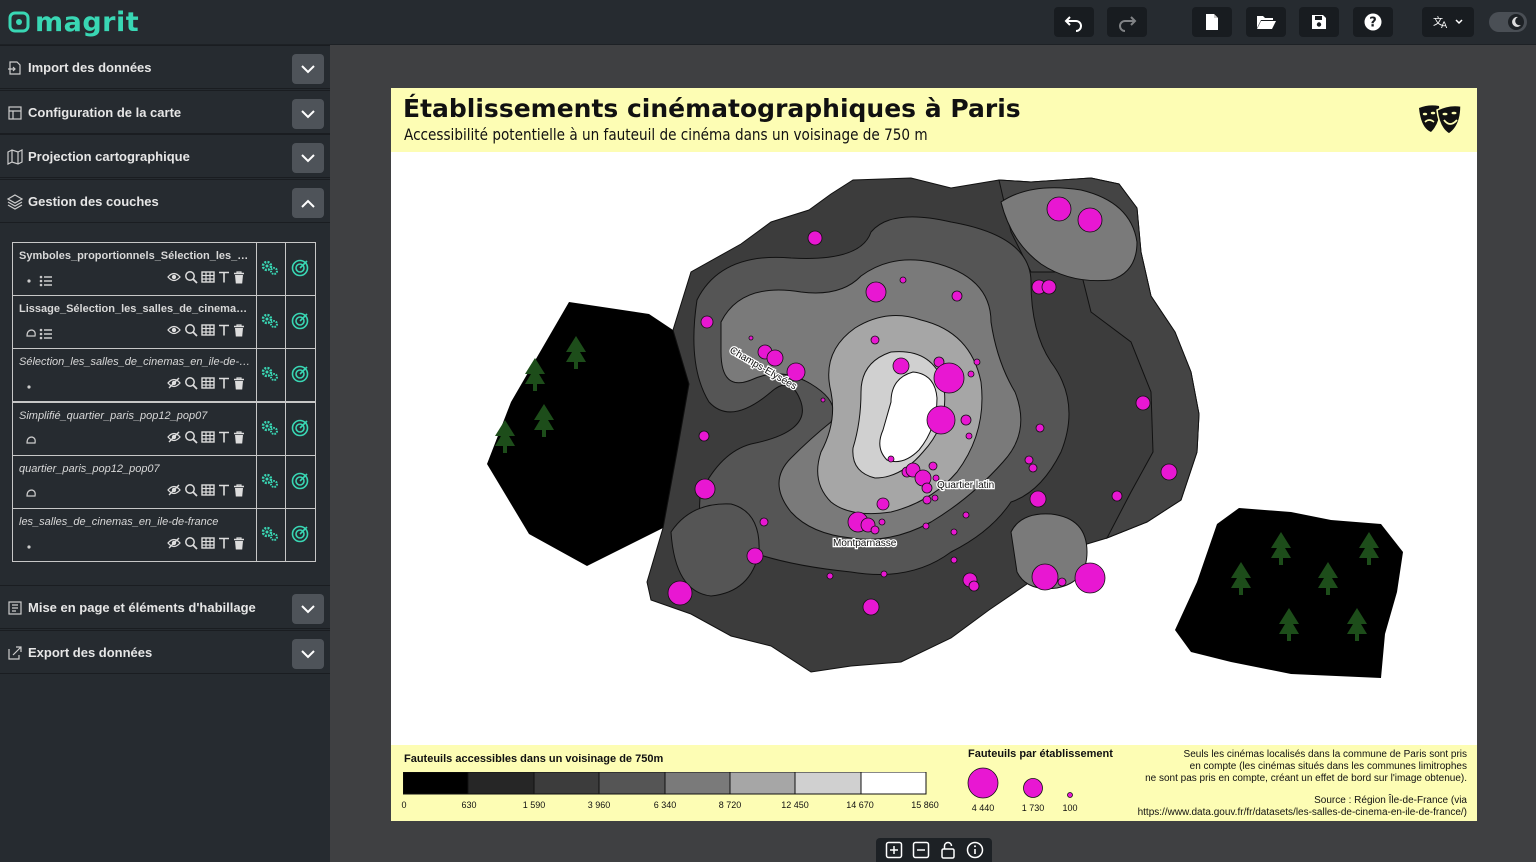 The image size is (1536, 862). I want to click on open-project-button, so click(1266, 22).